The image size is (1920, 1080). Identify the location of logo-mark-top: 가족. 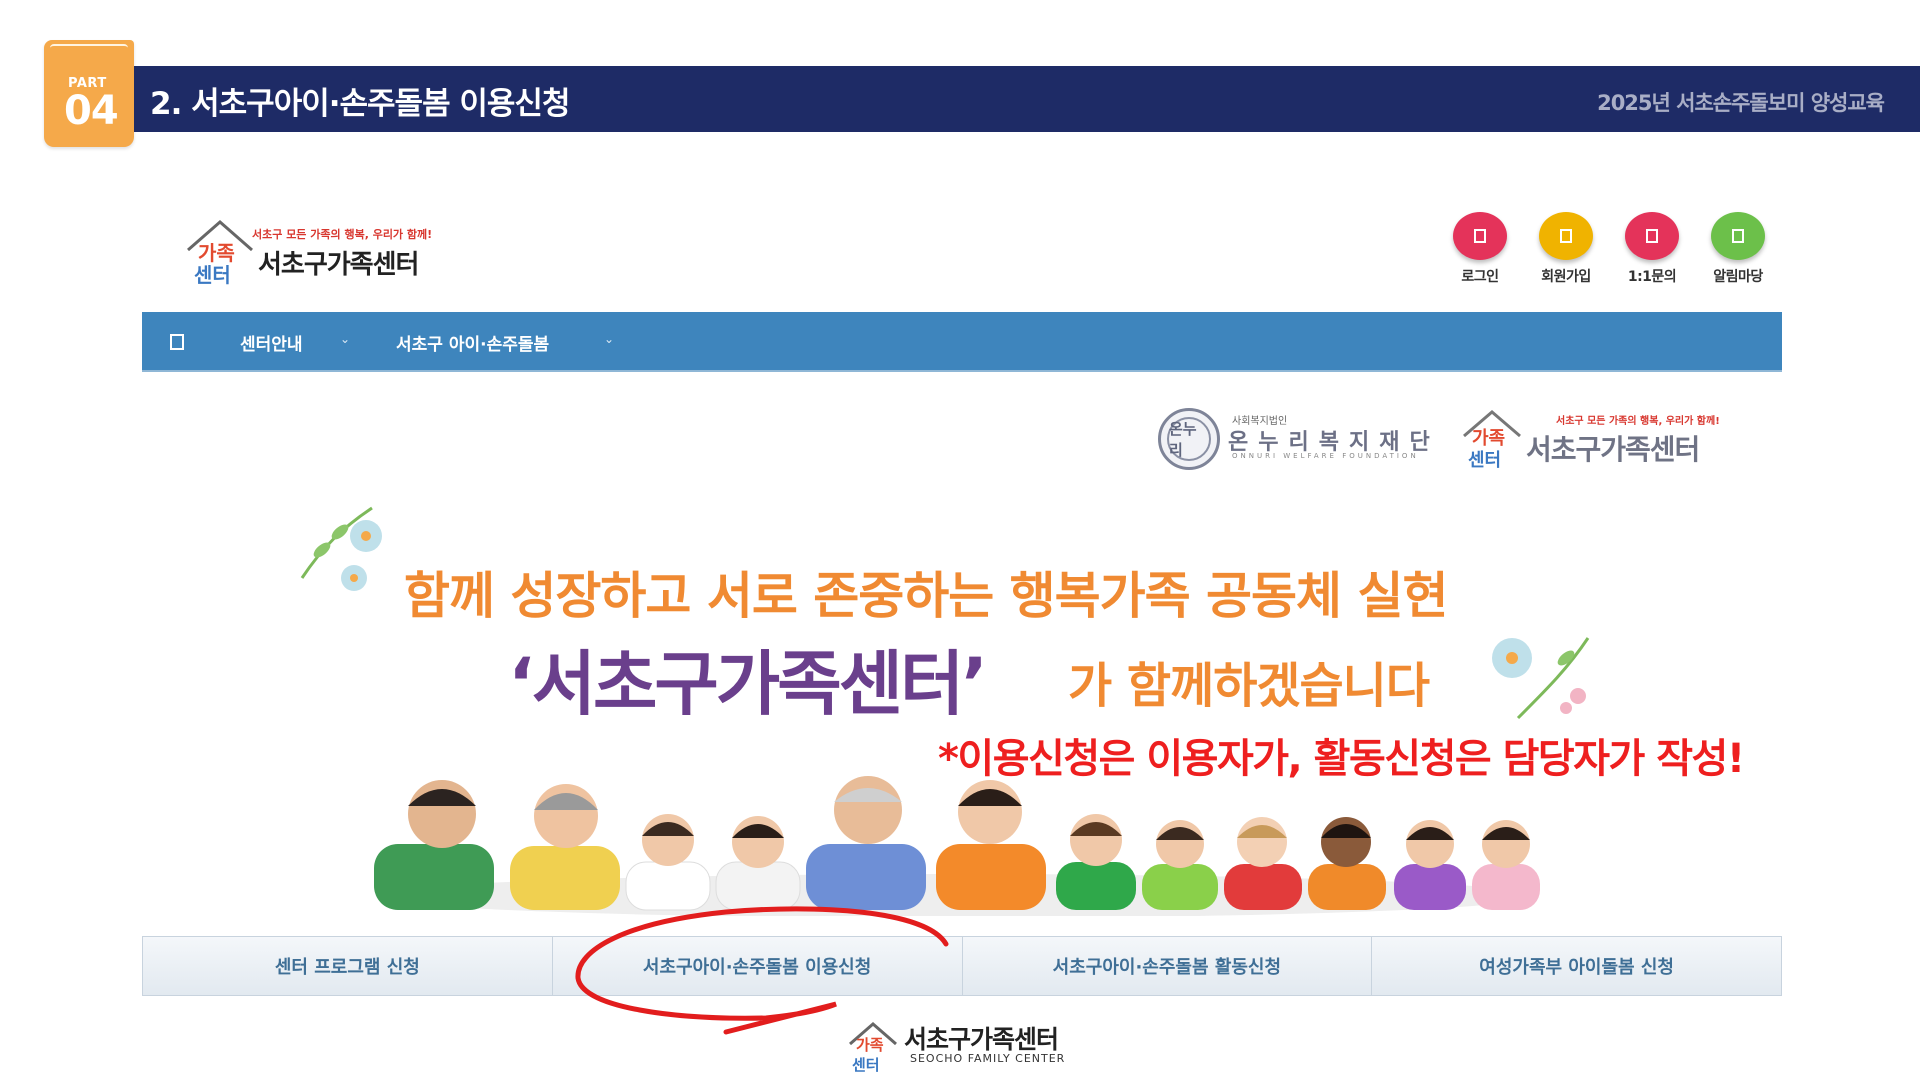
(216, 253).